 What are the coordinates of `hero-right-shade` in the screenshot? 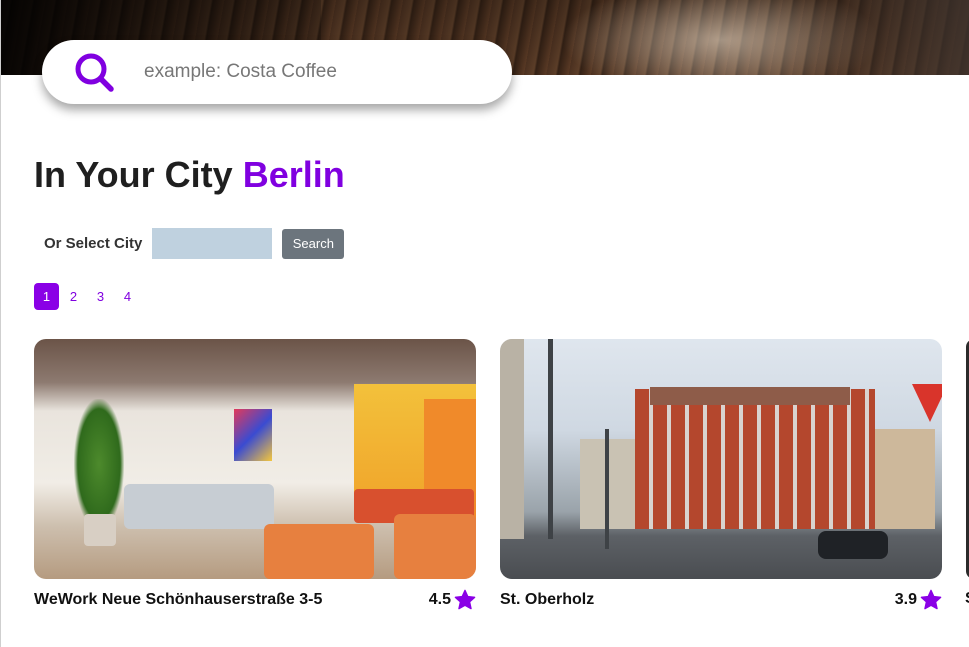 It's located at (879, 37).